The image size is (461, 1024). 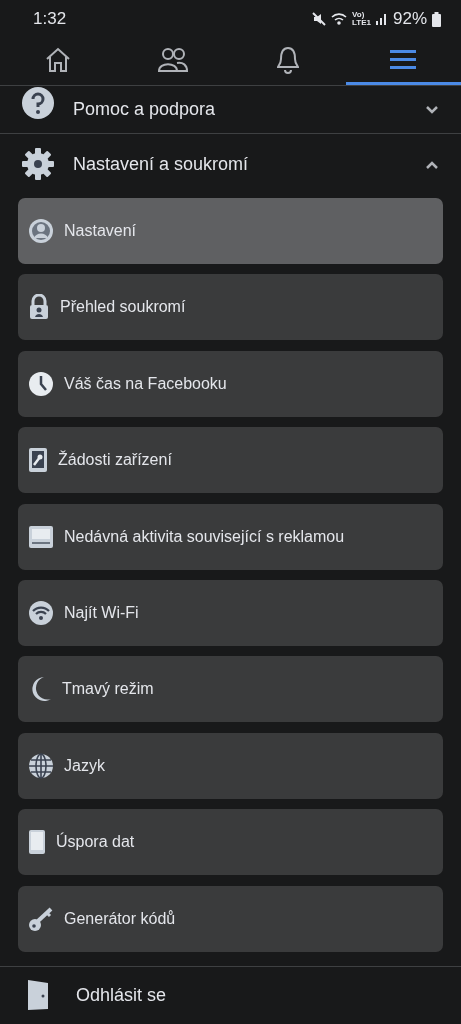 What do you see at coordinates (436, 19) in the screenshot?
I see `battery-icon` at bounding box center [436, 19].